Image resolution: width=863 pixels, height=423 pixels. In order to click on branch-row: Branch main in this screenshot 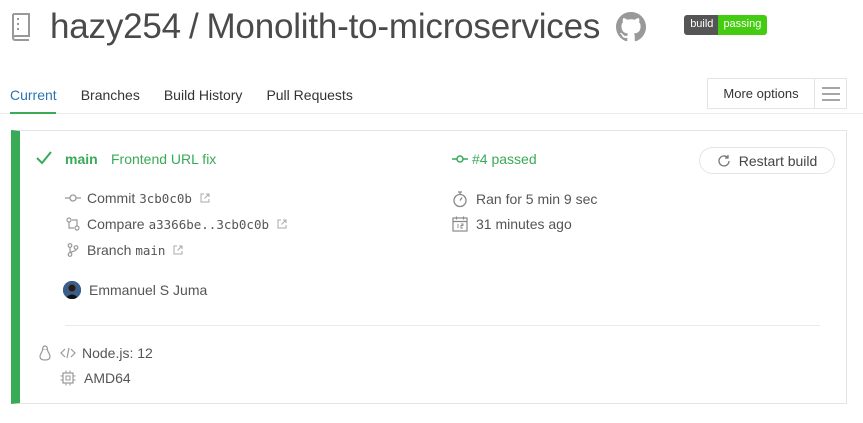, I will do `click(124, 250)`.